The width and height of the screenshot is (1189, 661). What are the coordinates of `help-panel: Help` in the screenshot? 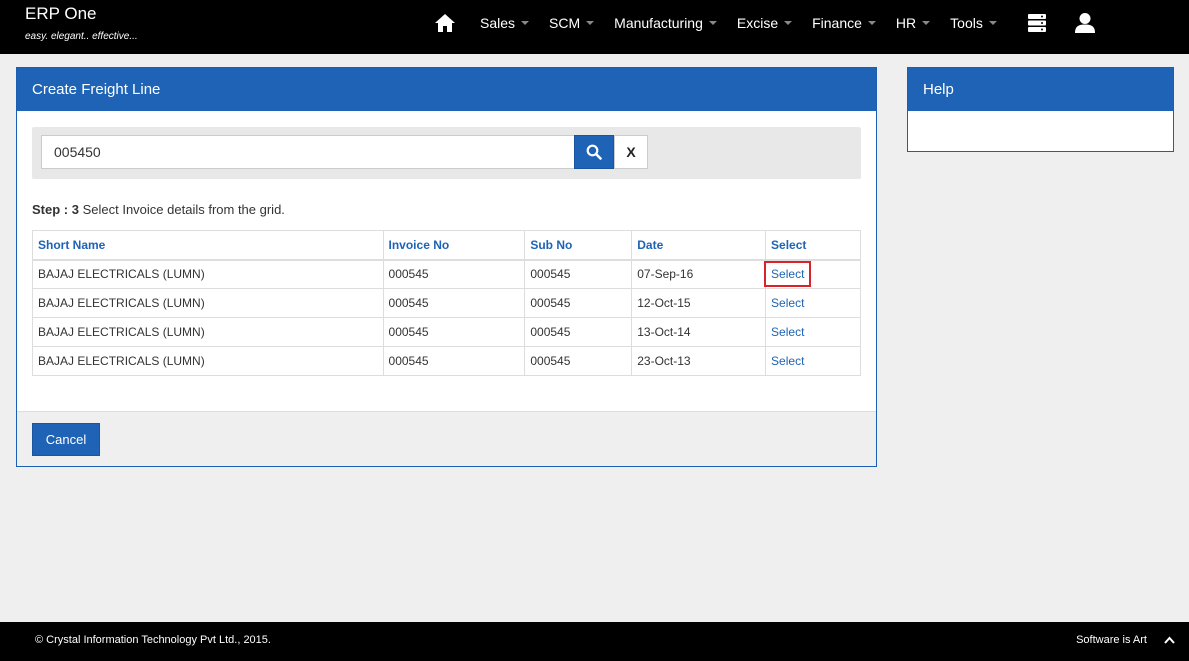 It's located at (1040, 109).